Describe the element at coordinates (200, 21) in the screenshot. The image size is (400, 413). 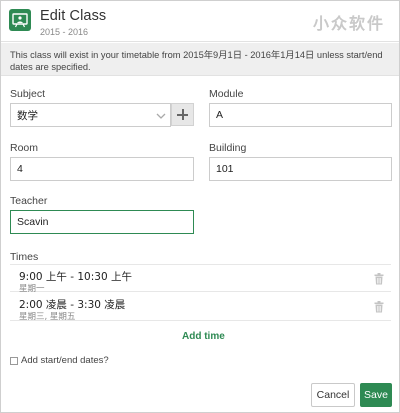
I see `dialog-header: Edit Class 2015 - 2016 小众软件` at that location.